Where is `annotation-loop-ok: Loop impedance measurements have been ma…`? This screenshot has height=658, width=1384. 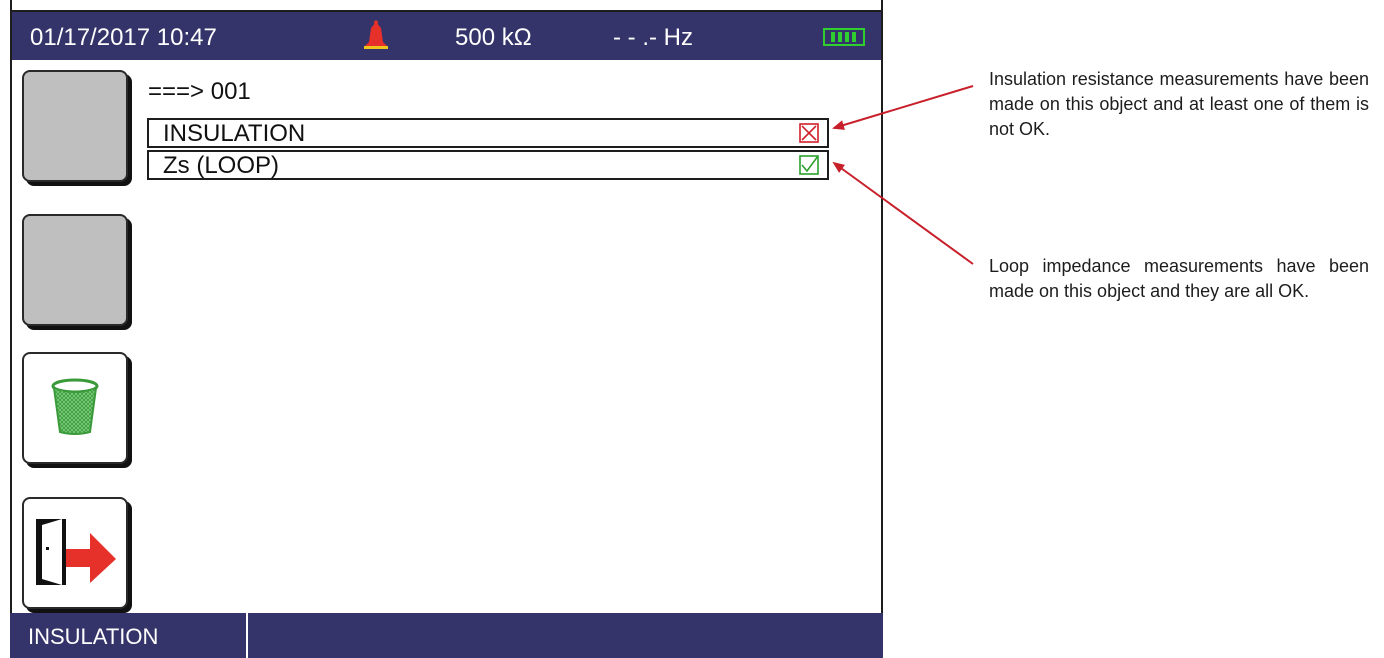
annotation-loop-ok: Loop impedance measurements have been ma… is located at coordinates (1179, 278).